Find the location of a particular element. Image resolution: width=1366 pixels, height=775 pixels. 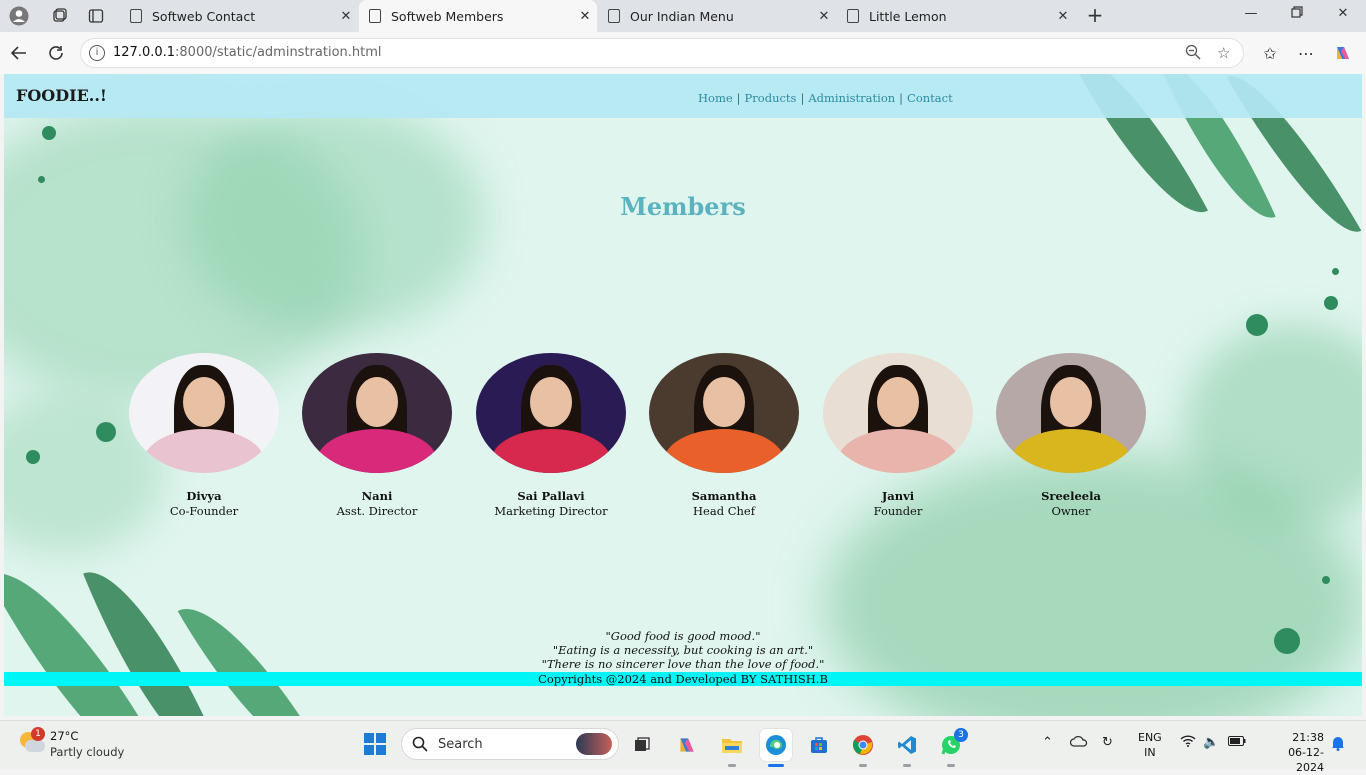

task-view-icon is located at coordinates (642, 745).